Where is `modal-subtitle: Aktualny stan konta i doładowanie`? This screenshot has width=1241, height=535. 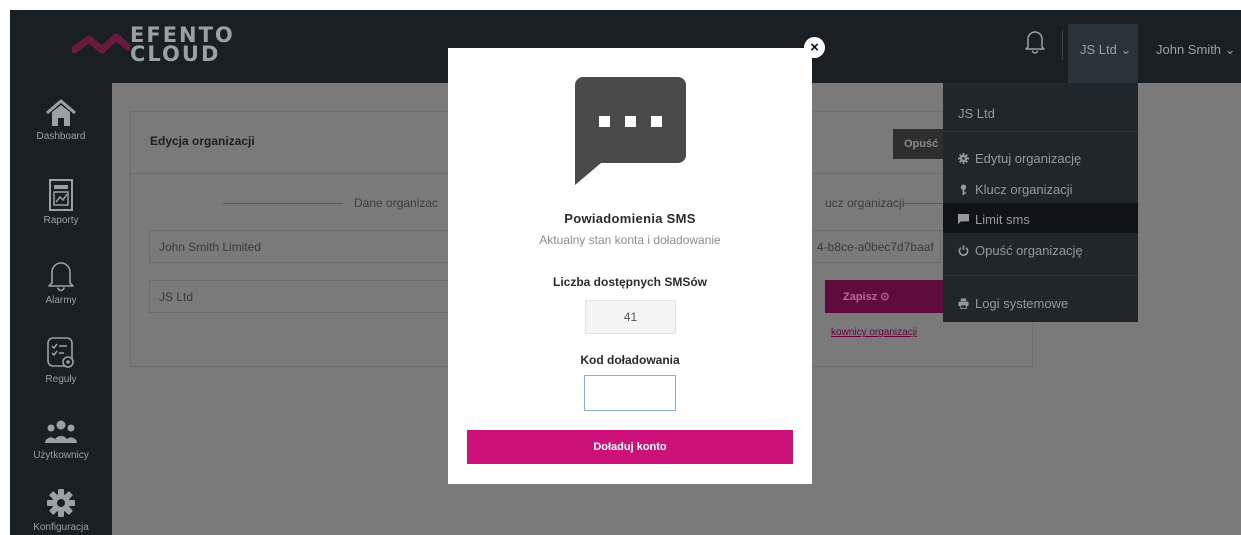 modal-subtitle: Aktualny stan konta i doładowanie is located at coordinates (630, 240).